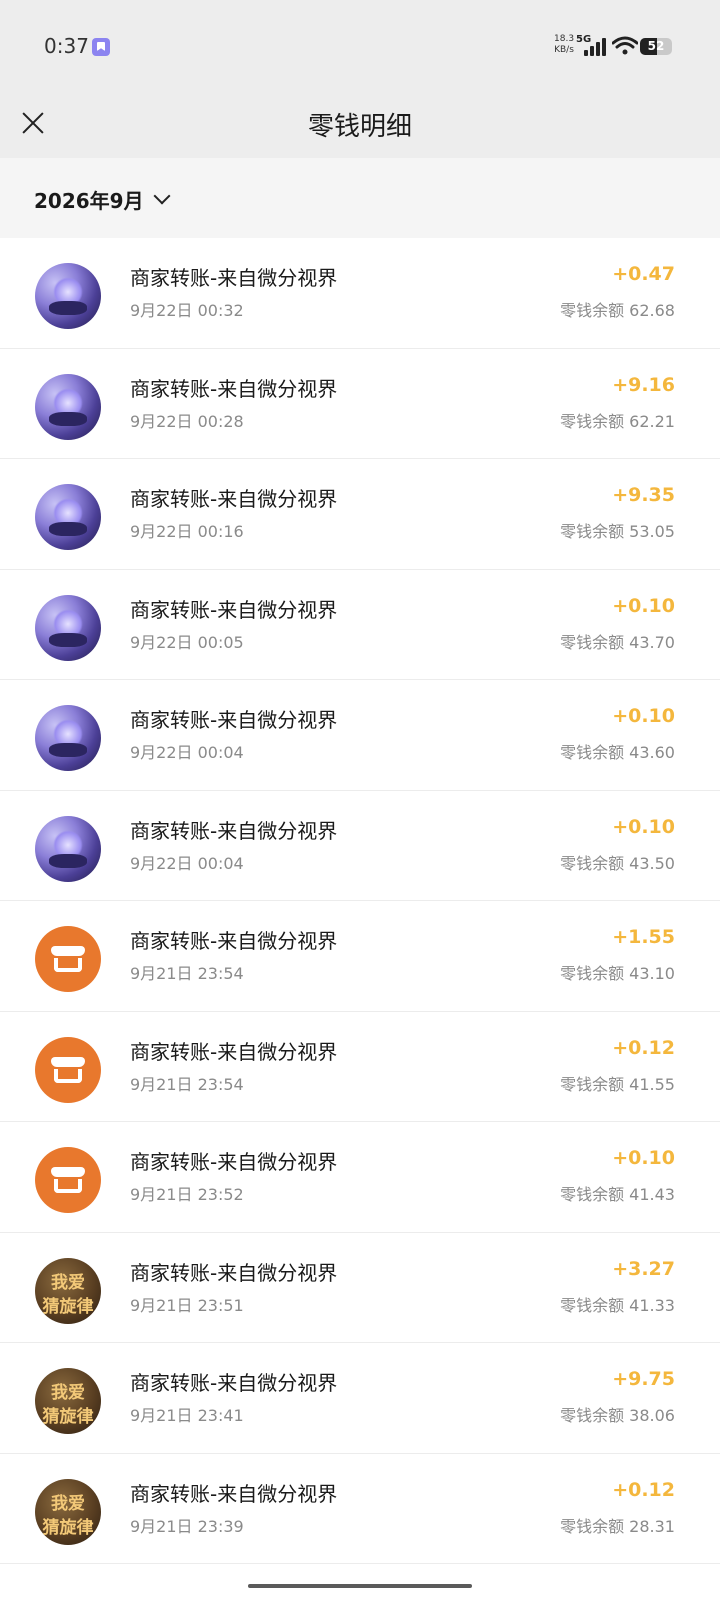 The image size is (720, 1600). Describe the element at coordinates (617, 973) in the screenshot. I see `transaction-balance: 零钱余额 43.10` at that location.